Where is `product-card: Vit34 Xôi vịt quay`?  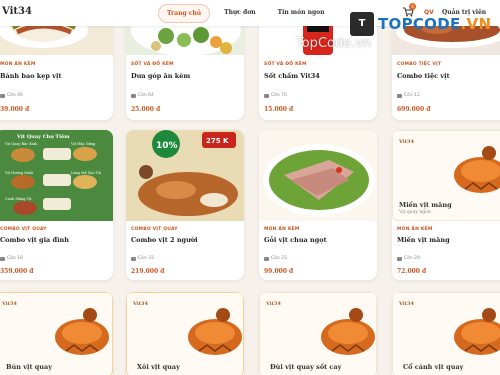
product-card: Vit34 Xôi vịt quay is located at coordinates (185, 333).